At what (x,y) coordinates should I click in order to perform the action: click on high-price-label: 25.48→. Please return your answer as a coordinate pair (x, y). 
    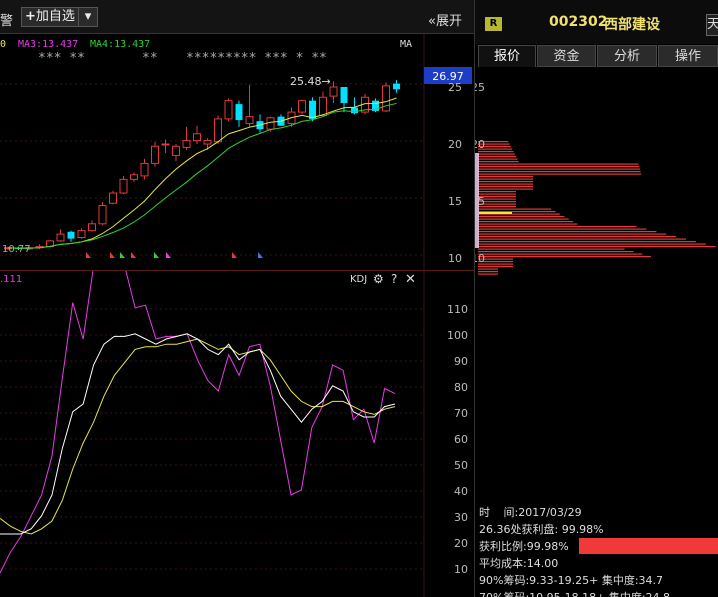
    Looking at the image, I should click on (310, 81).